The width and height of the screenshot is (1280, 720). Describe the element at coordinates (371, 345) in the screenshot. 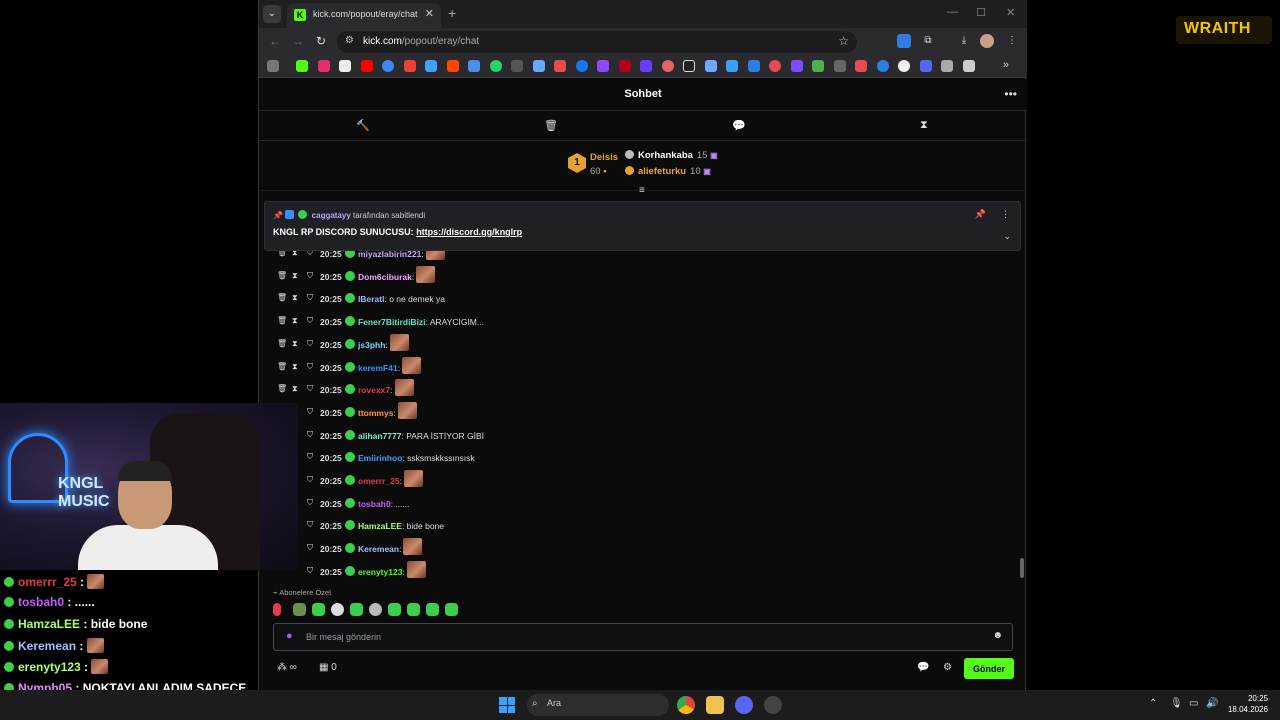

I see `message-username: js3phh` at that location.